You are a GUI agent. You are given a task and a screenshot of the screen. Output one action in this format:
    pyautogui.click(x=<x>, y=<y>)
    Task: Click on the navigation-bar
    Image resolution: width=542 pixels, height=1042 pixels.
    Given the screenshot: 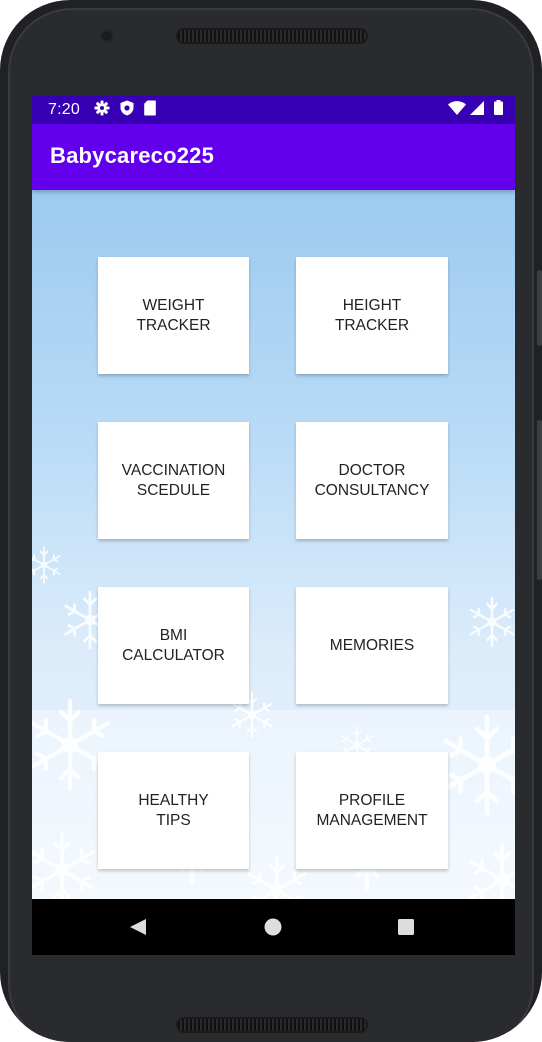 What is the action you would take?
    pyautogui.click(x=273, y=927)
    